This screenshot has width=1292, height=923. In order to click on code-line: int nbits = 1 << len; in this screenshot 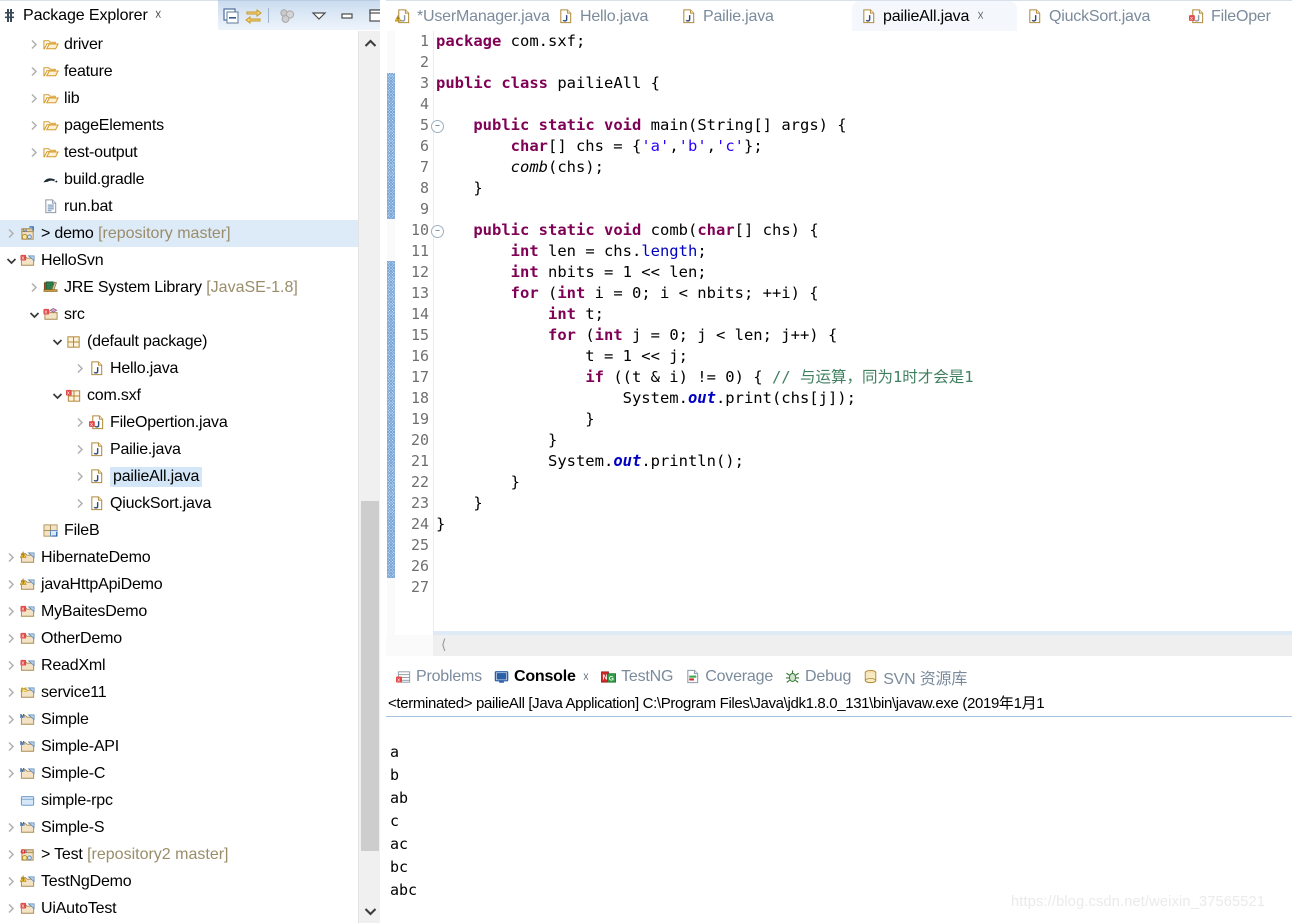, I will do `click(608, 272)`.